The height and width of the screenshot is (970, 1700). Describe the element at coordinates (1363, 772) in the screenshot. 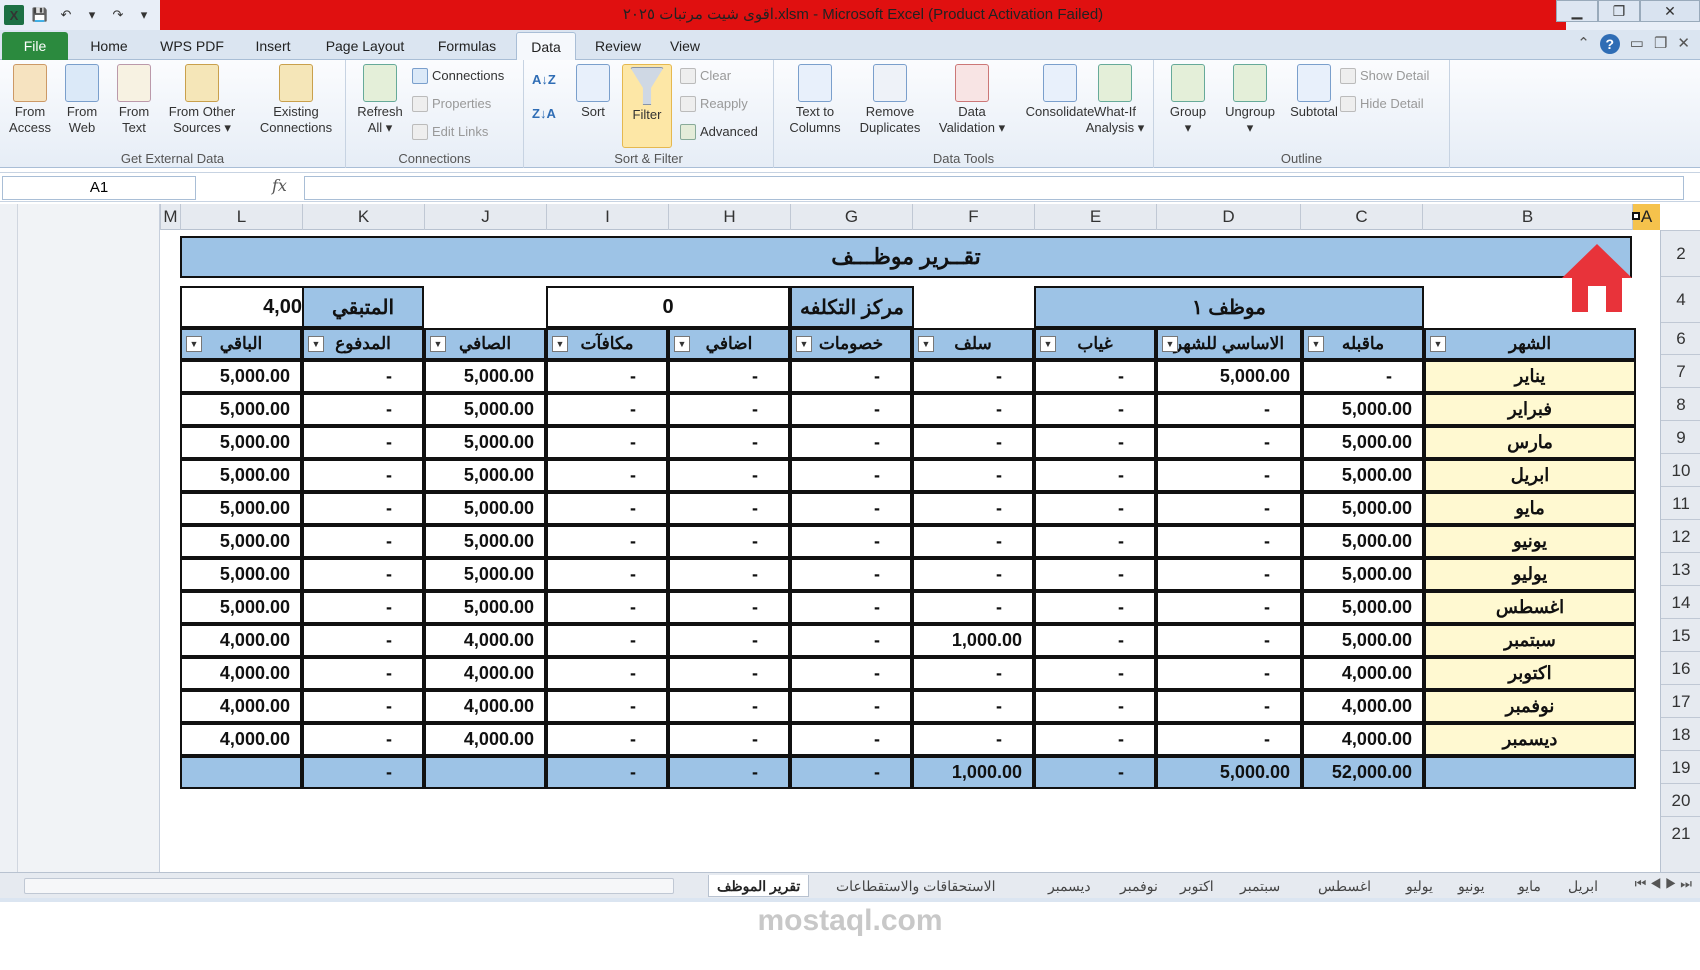

I see `total-cell: 52,000.00` at that location.